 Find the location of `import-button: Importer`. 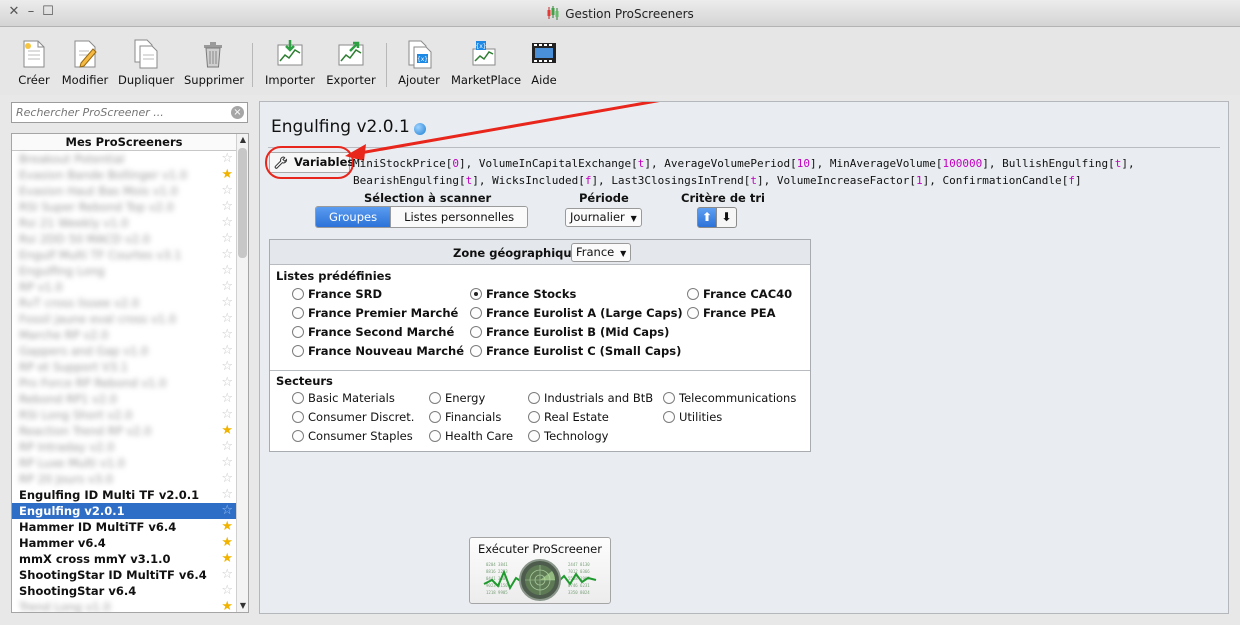

import-button: Importer is located at coordinates (290, 63).